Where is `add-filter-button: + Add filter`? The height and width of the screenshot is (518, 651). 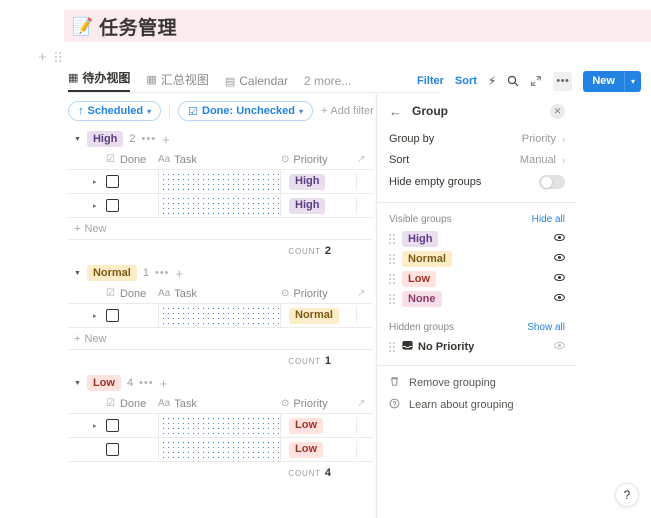
add-filter-button: + Add filter is located at coordinates (347, 111).